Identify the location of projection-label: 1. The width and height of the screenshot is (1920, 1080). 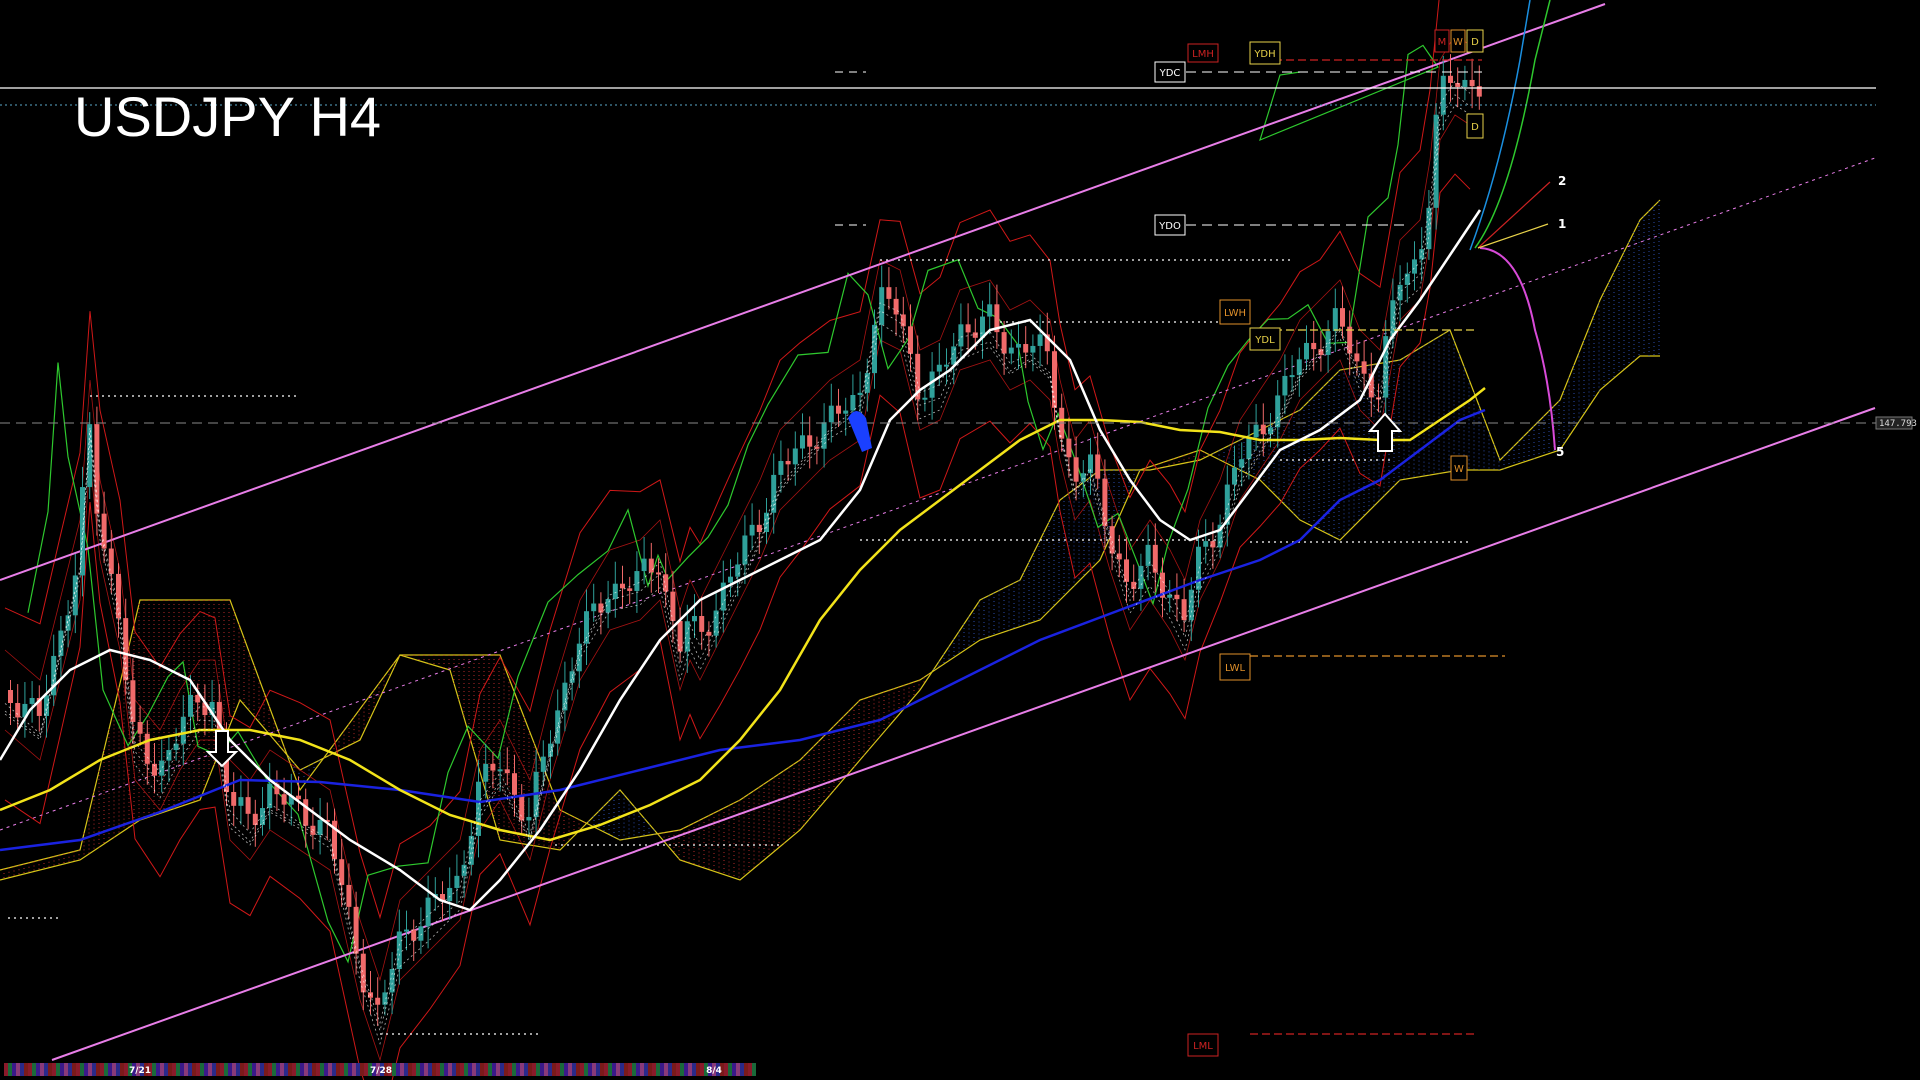
(1562, 224).